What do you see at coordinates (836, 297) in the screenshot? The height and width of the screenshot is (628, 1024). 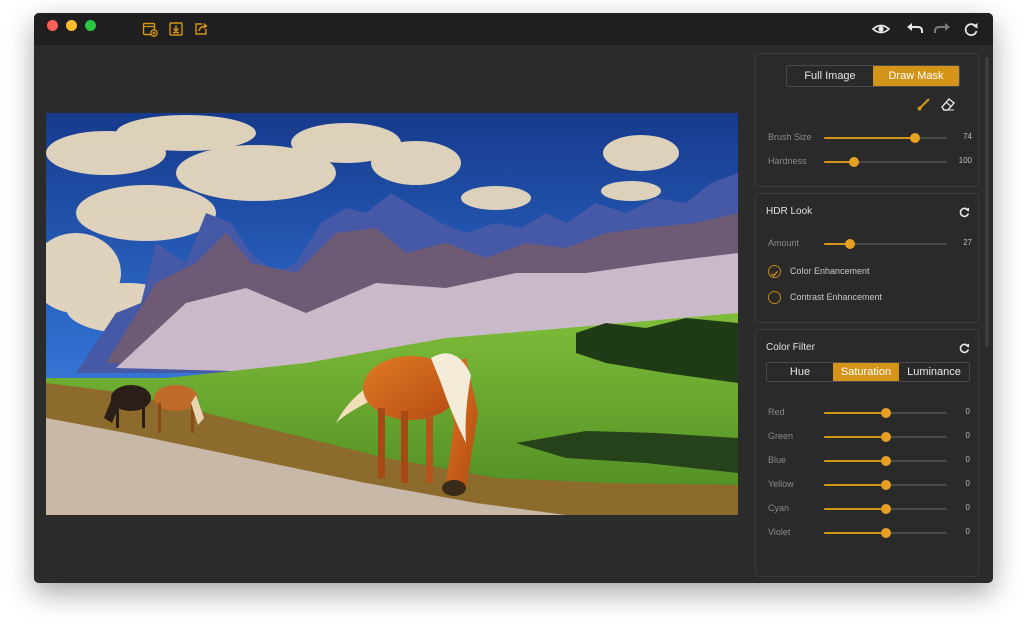 I see `contrast-enhancement-label: Contrast Enhancement` at bounding box center [836, 297].